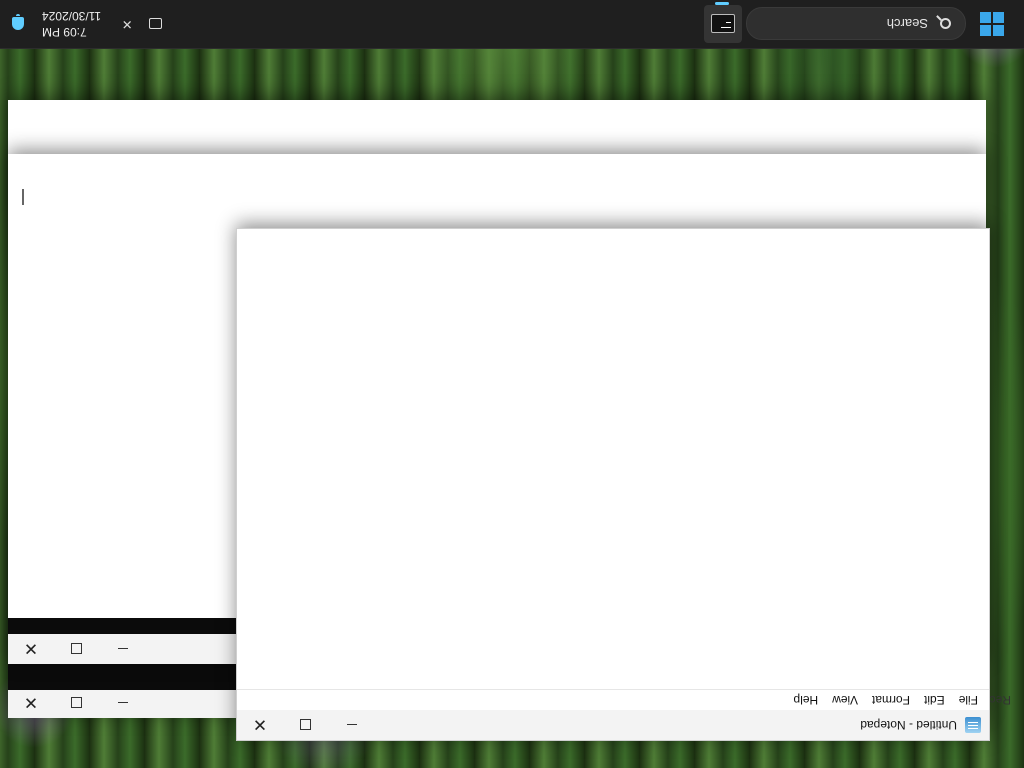 This screenshot has width=1024, height=768. Describe the element at coordinates (613, 725) in the screenshot. I see `notepad-titlebar: Untitled - Notepad ✕` at that location.